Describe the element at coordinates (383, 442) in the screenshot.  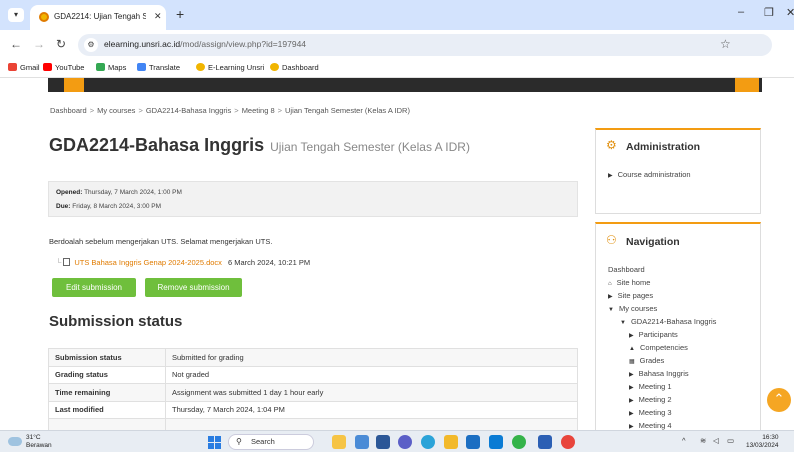
I see `taskview-icon` at that location.